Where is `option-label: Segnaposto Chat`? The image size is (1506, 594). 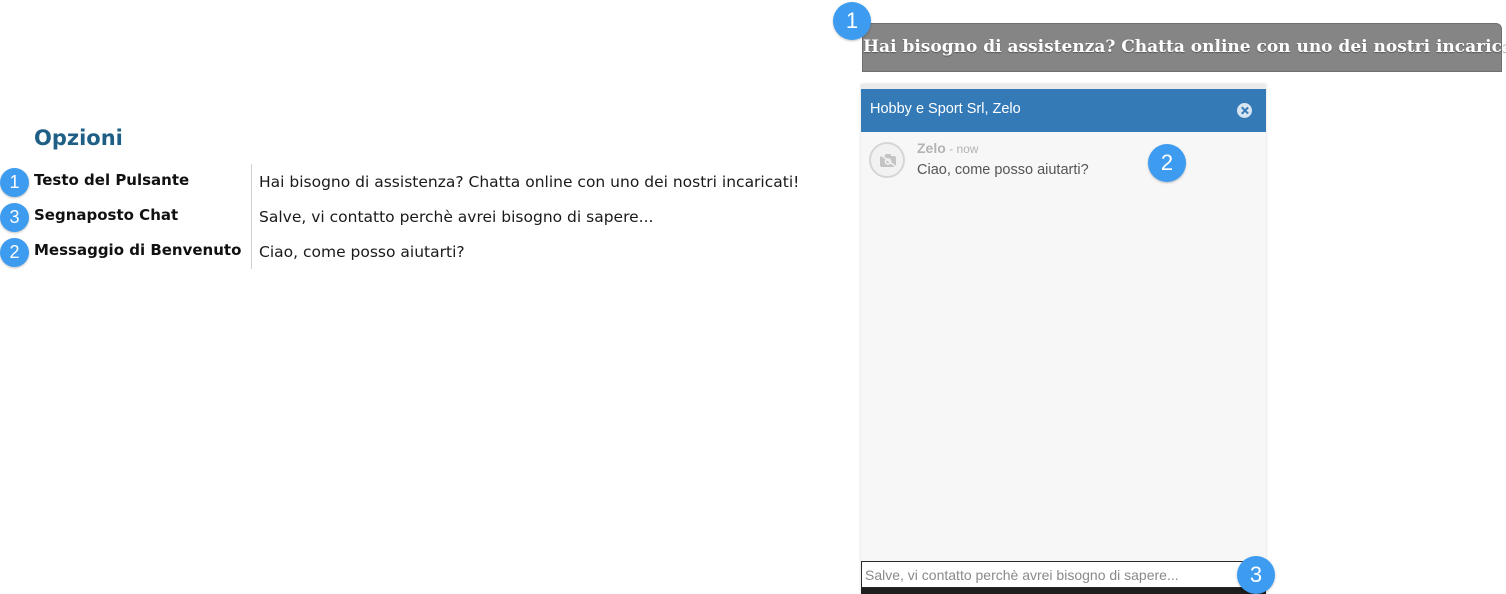
option-label: Segnaposto Chat is located at coordinates (106, 215).